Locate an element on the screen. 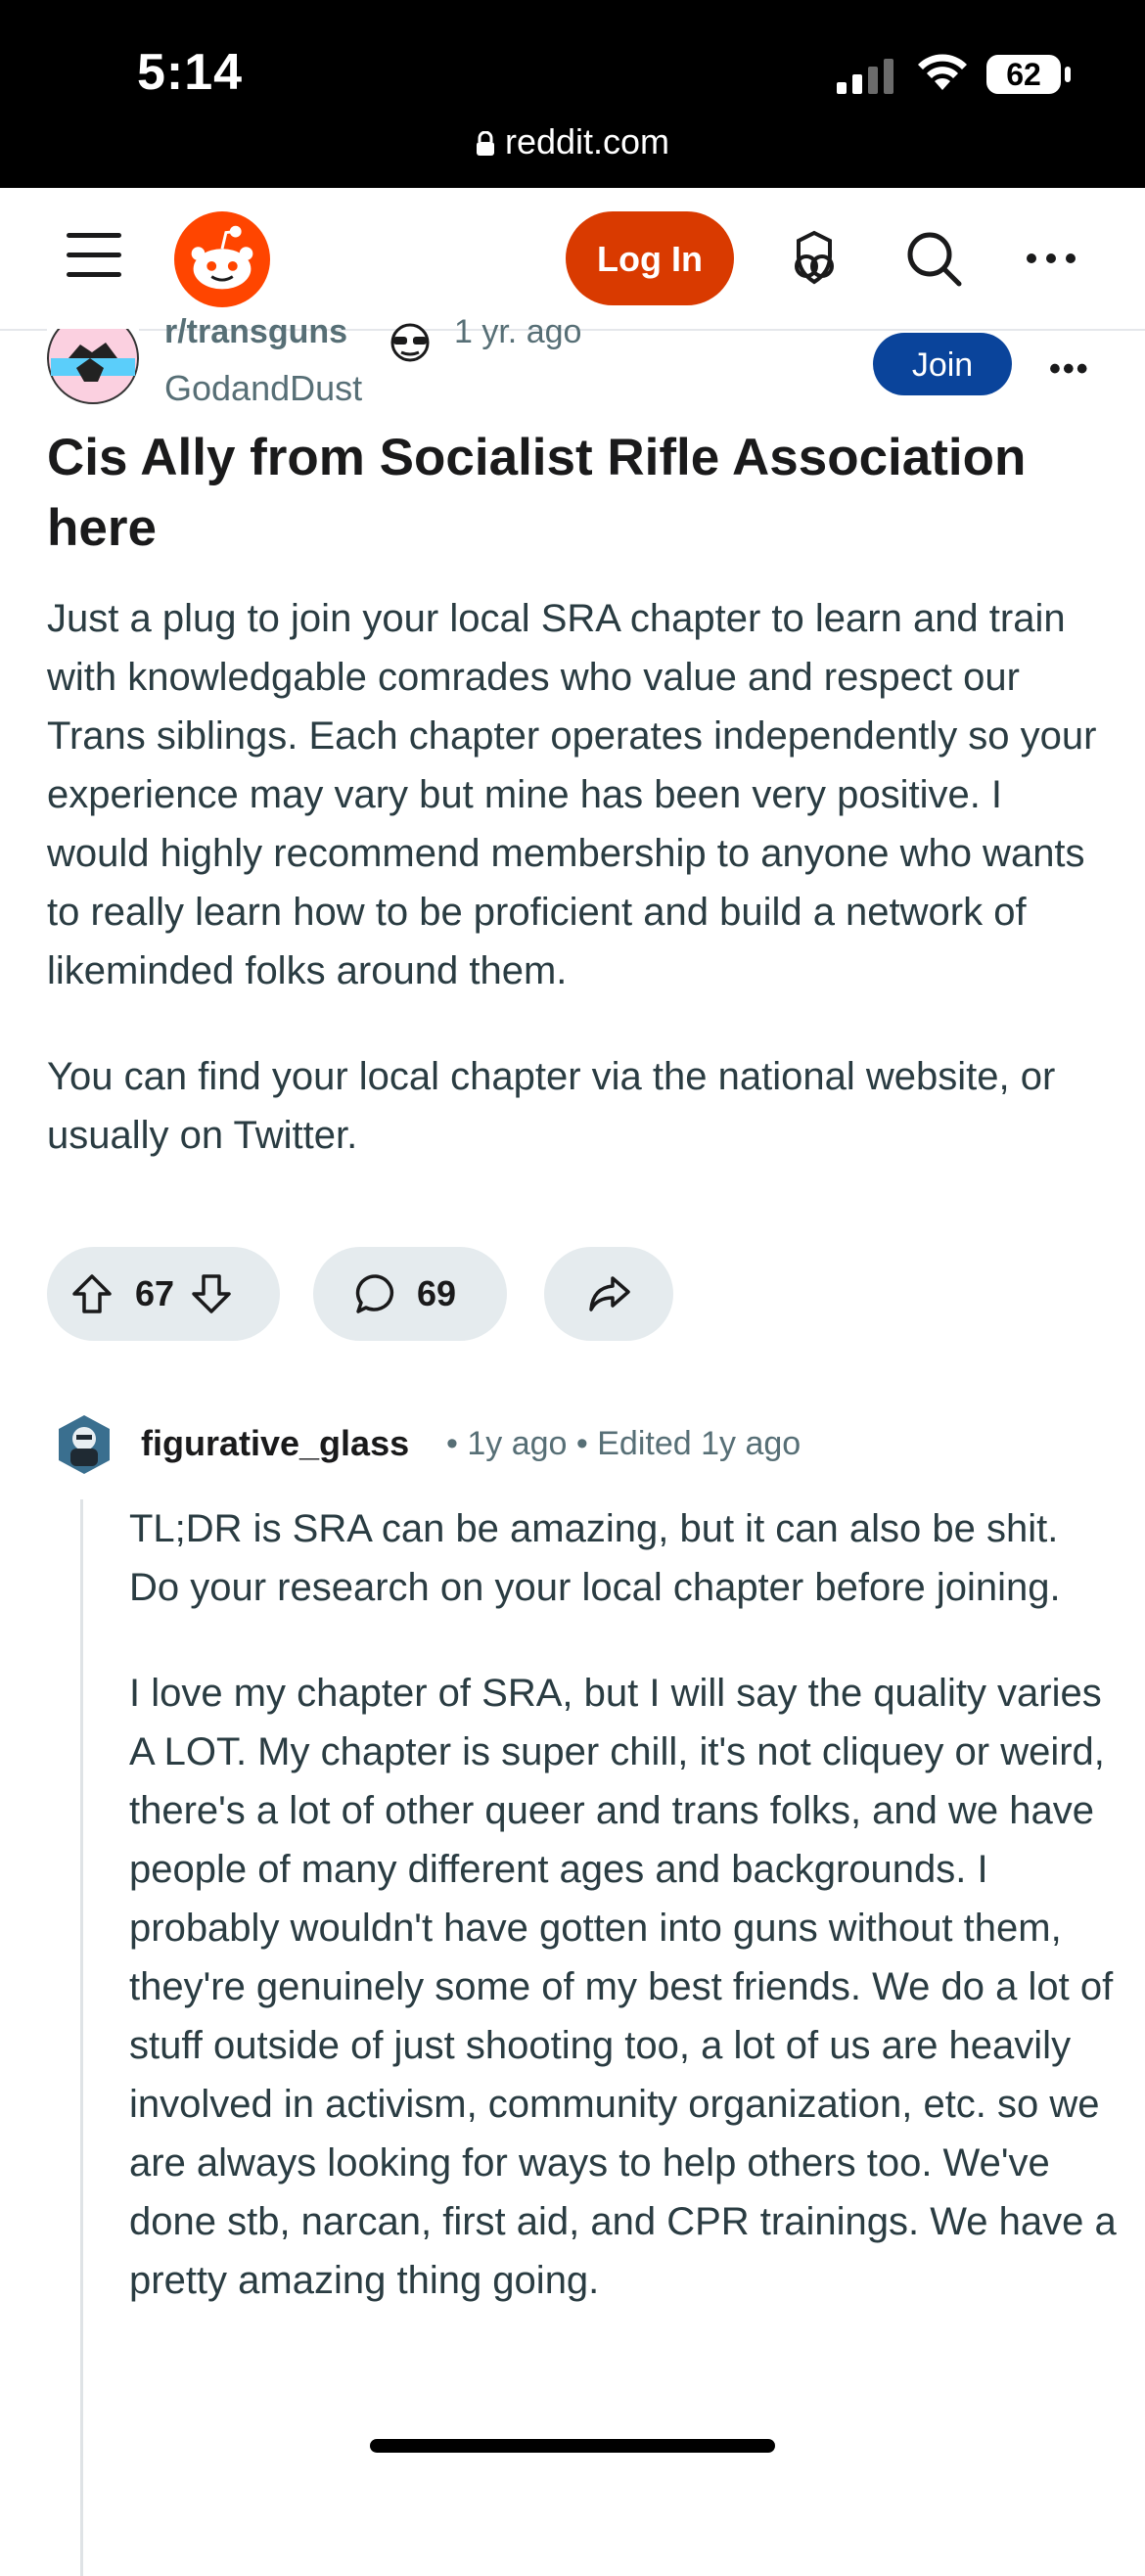 The image size is (1145, 2576). comments-button: 69 is located at coordinates (410, 1294).